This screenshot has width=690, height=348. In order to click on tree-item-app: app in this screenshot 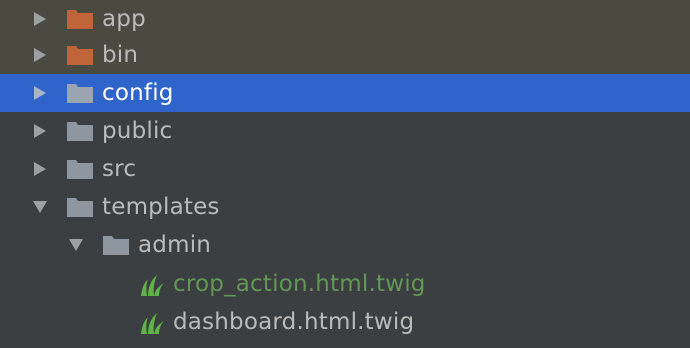, I will do `click(345, 19)`.